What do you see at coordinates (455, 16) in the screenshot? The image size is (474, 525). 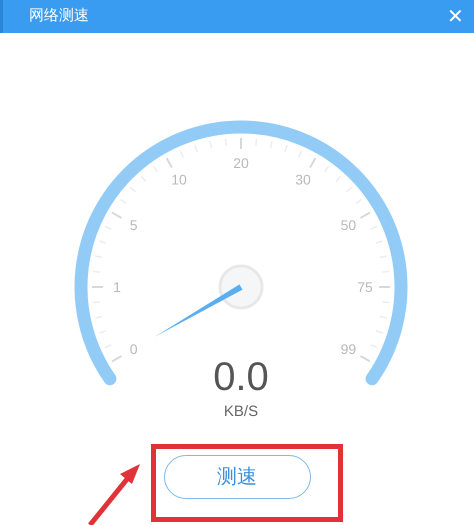 I see `close-button: ✕` at bounding box center [455, 16].